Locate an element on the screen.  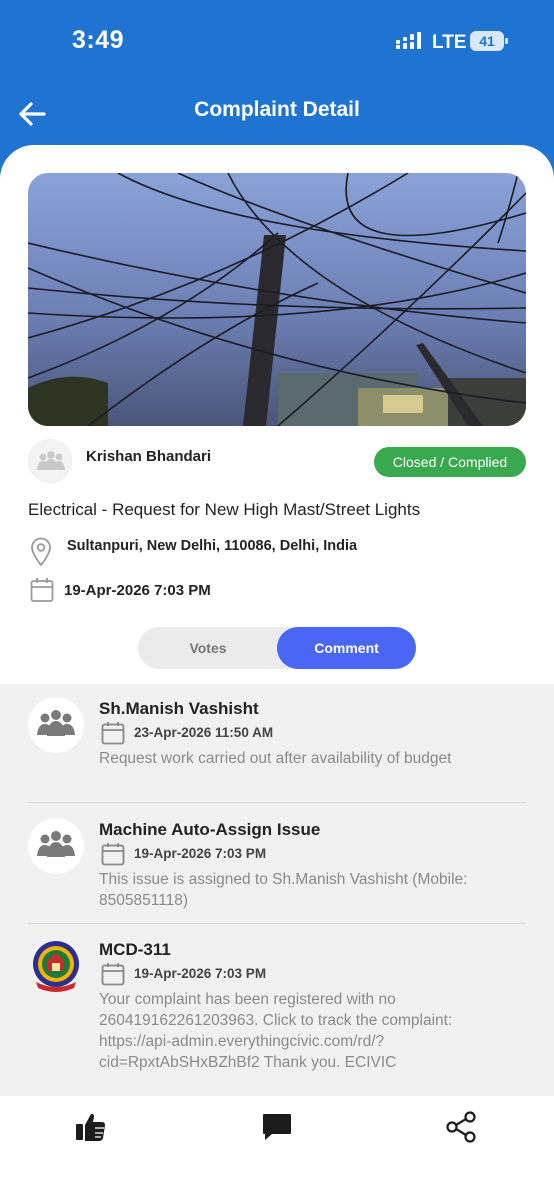
tab-switcher: Votes Comment is located at coordinates (277, 648).